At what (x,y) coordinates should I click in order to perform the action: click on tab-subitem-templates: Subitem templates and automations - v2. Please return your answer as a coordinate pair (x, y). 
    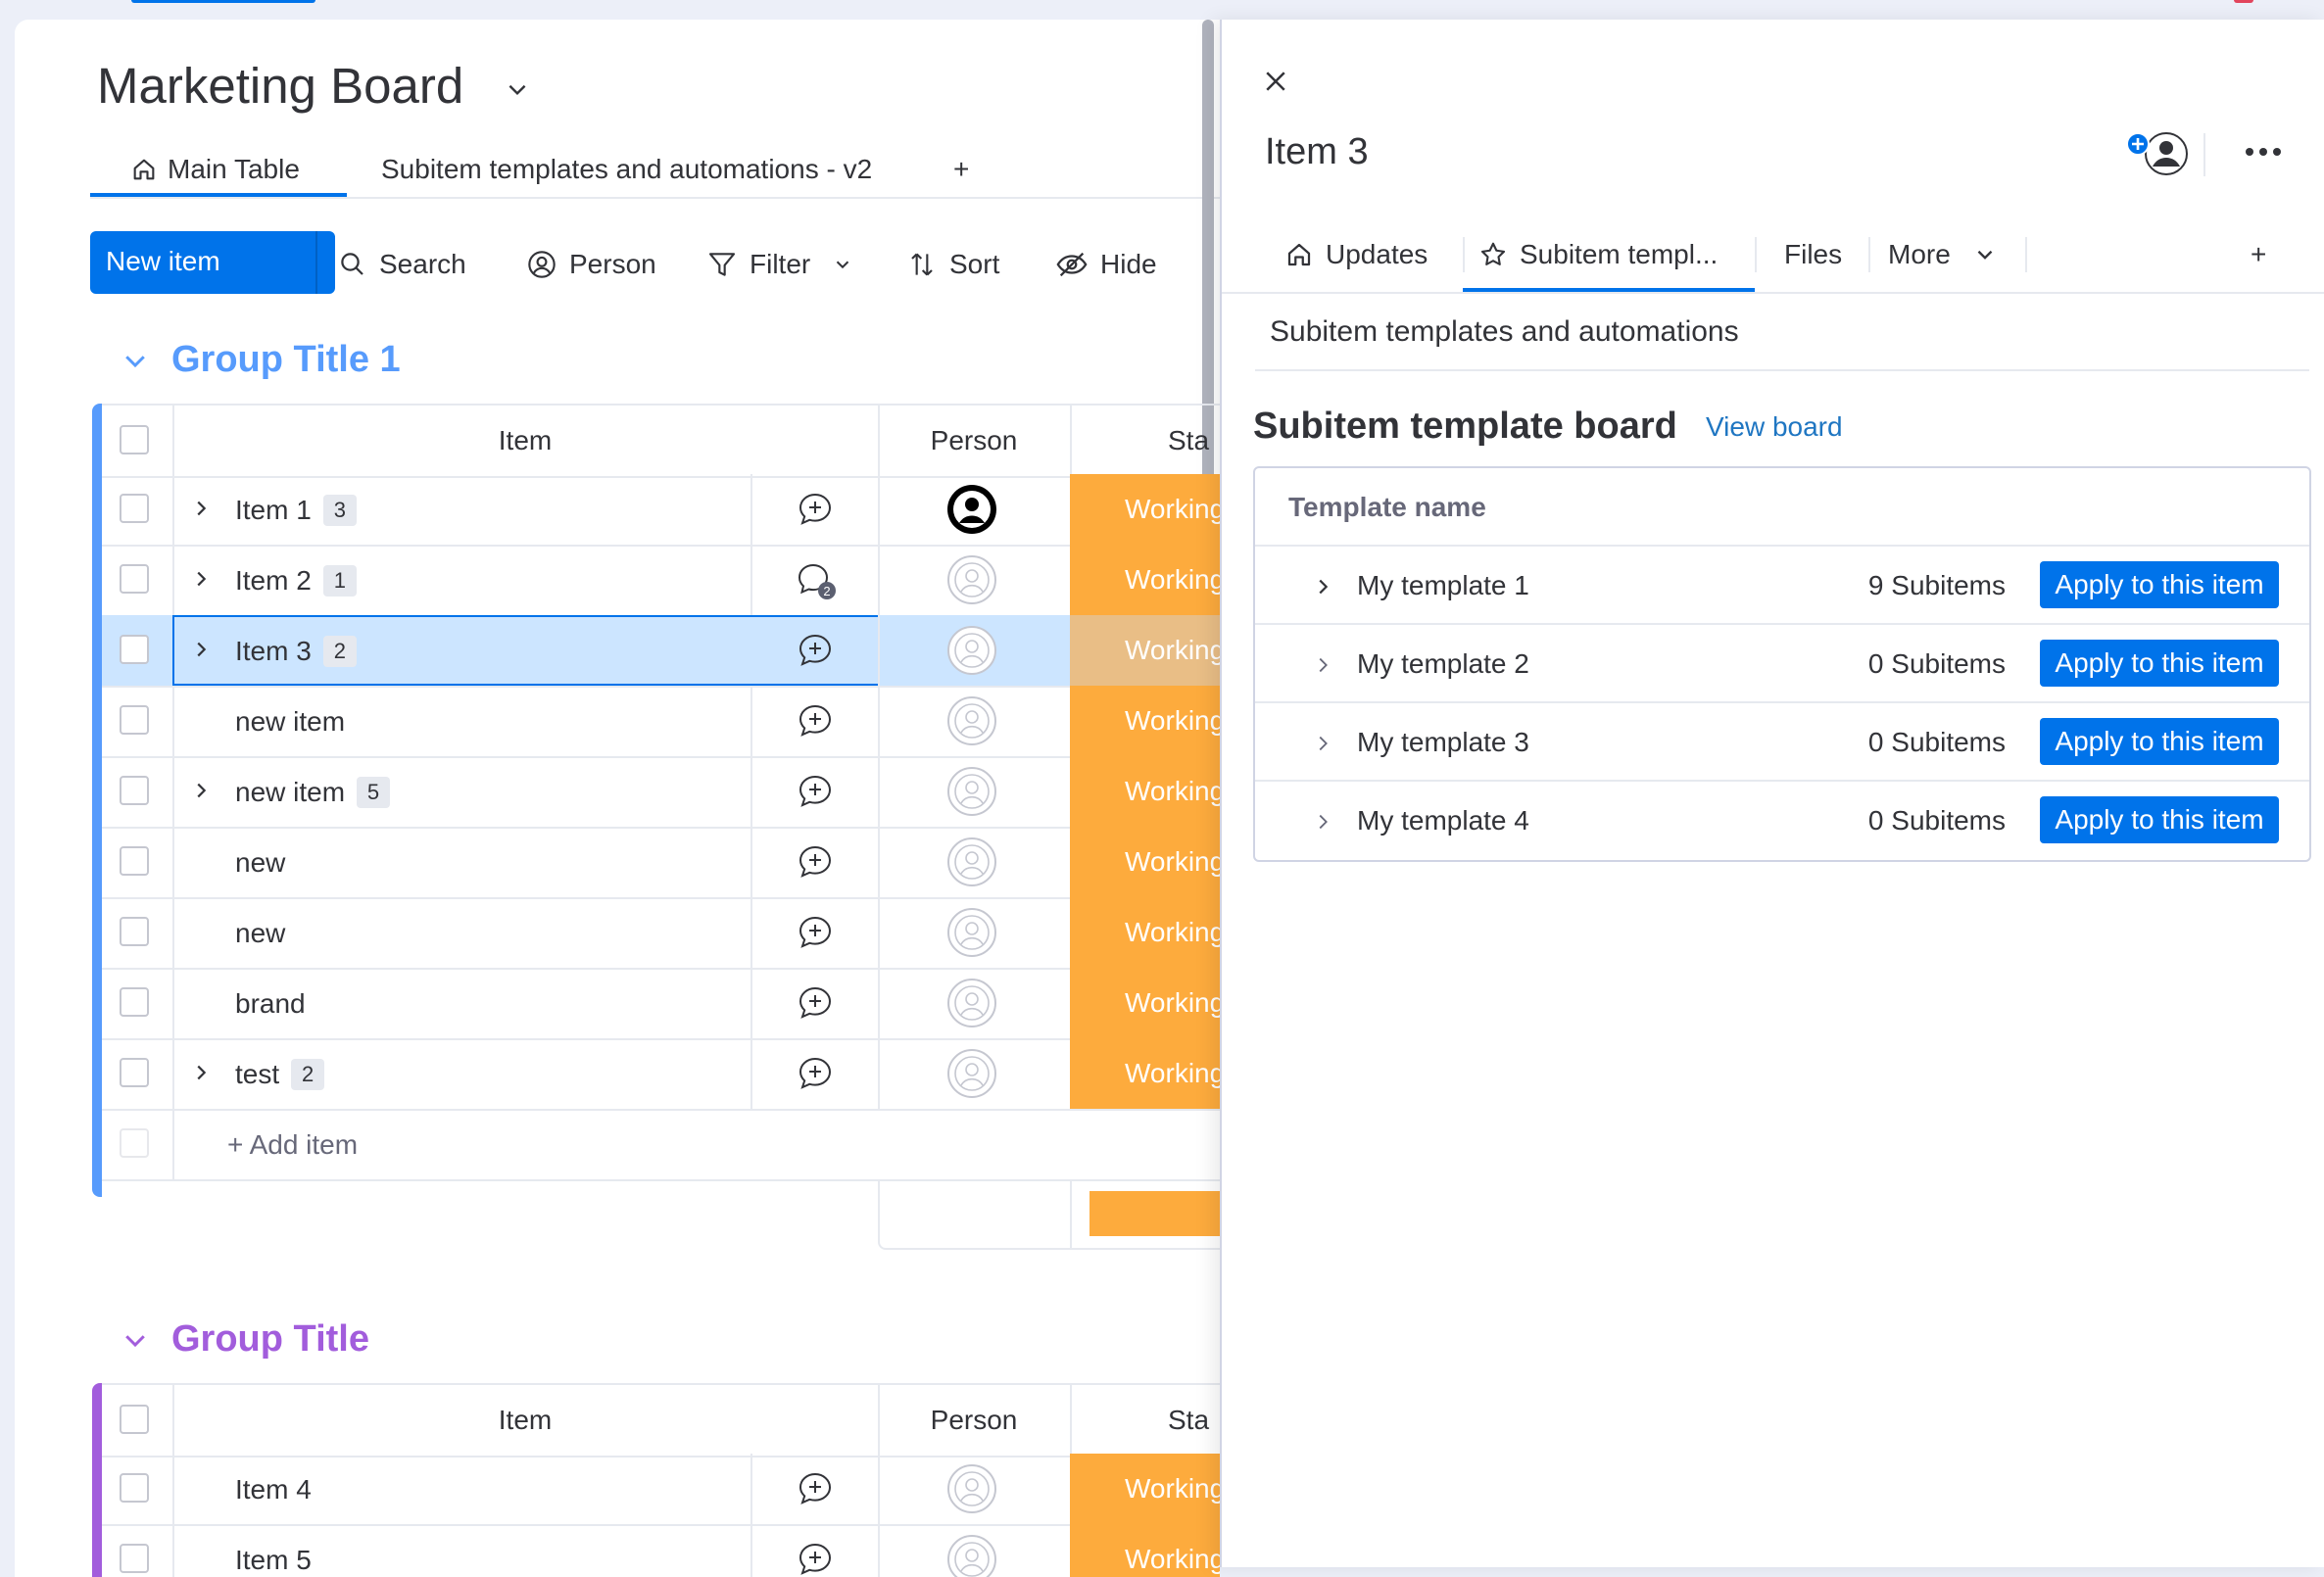
    Looking at the image, I should click on (626, 169).